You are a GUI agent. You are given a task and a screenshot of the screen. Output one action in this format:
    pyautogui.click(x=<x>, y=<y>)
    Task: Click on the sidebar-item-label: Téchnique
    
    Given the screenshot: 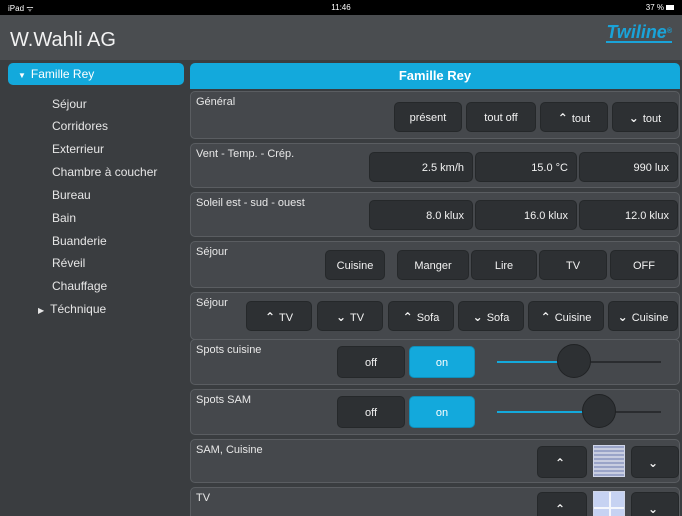 What is the action you would take?
    pyautogui.click(x=78, y=309)
    